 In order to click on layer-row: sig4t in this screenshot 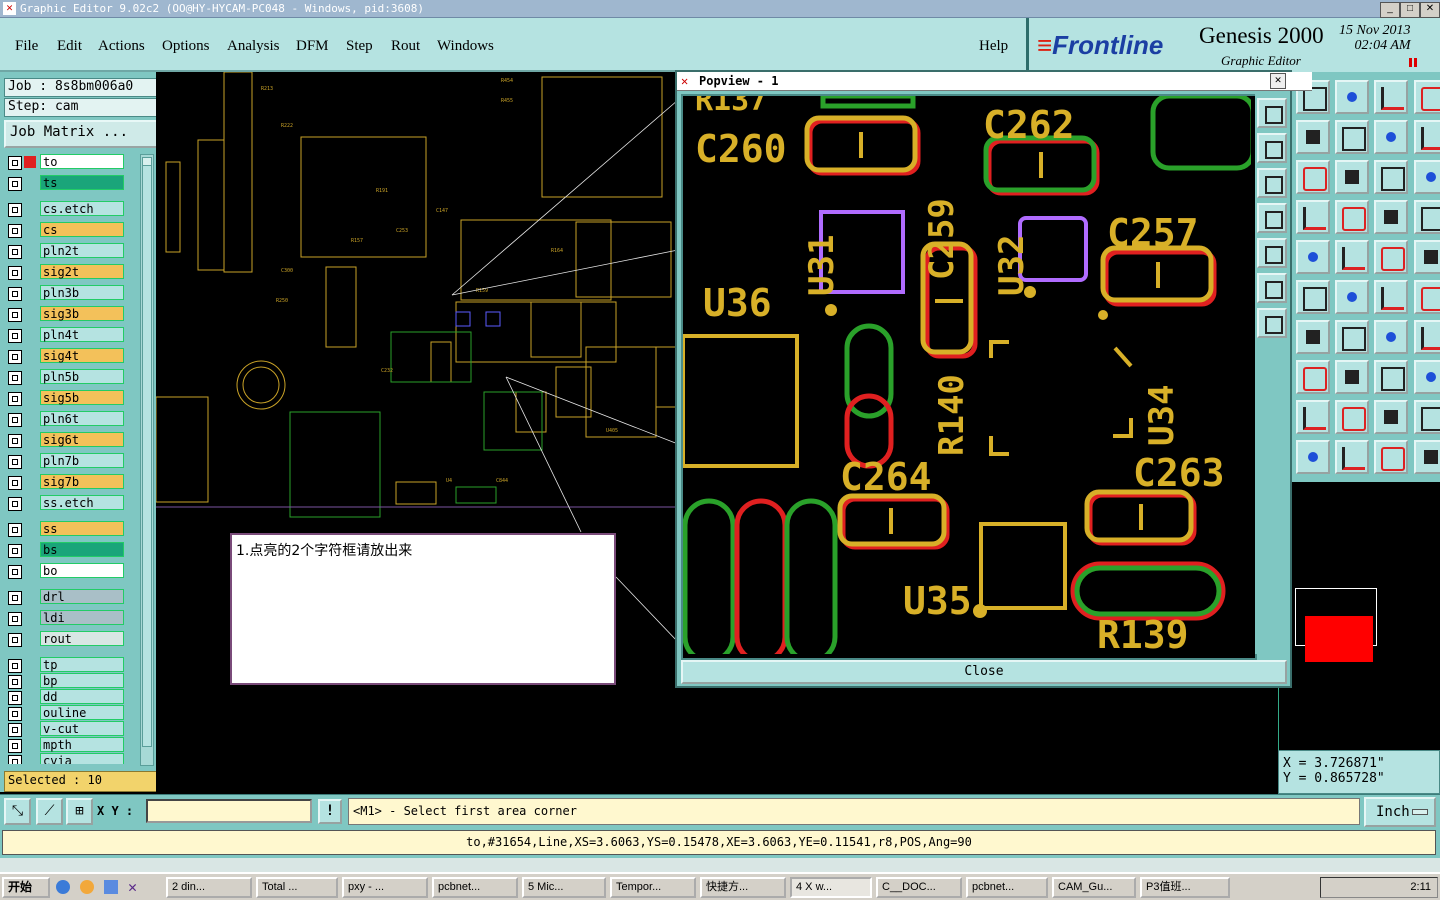, I will do `click(66, 356)`.